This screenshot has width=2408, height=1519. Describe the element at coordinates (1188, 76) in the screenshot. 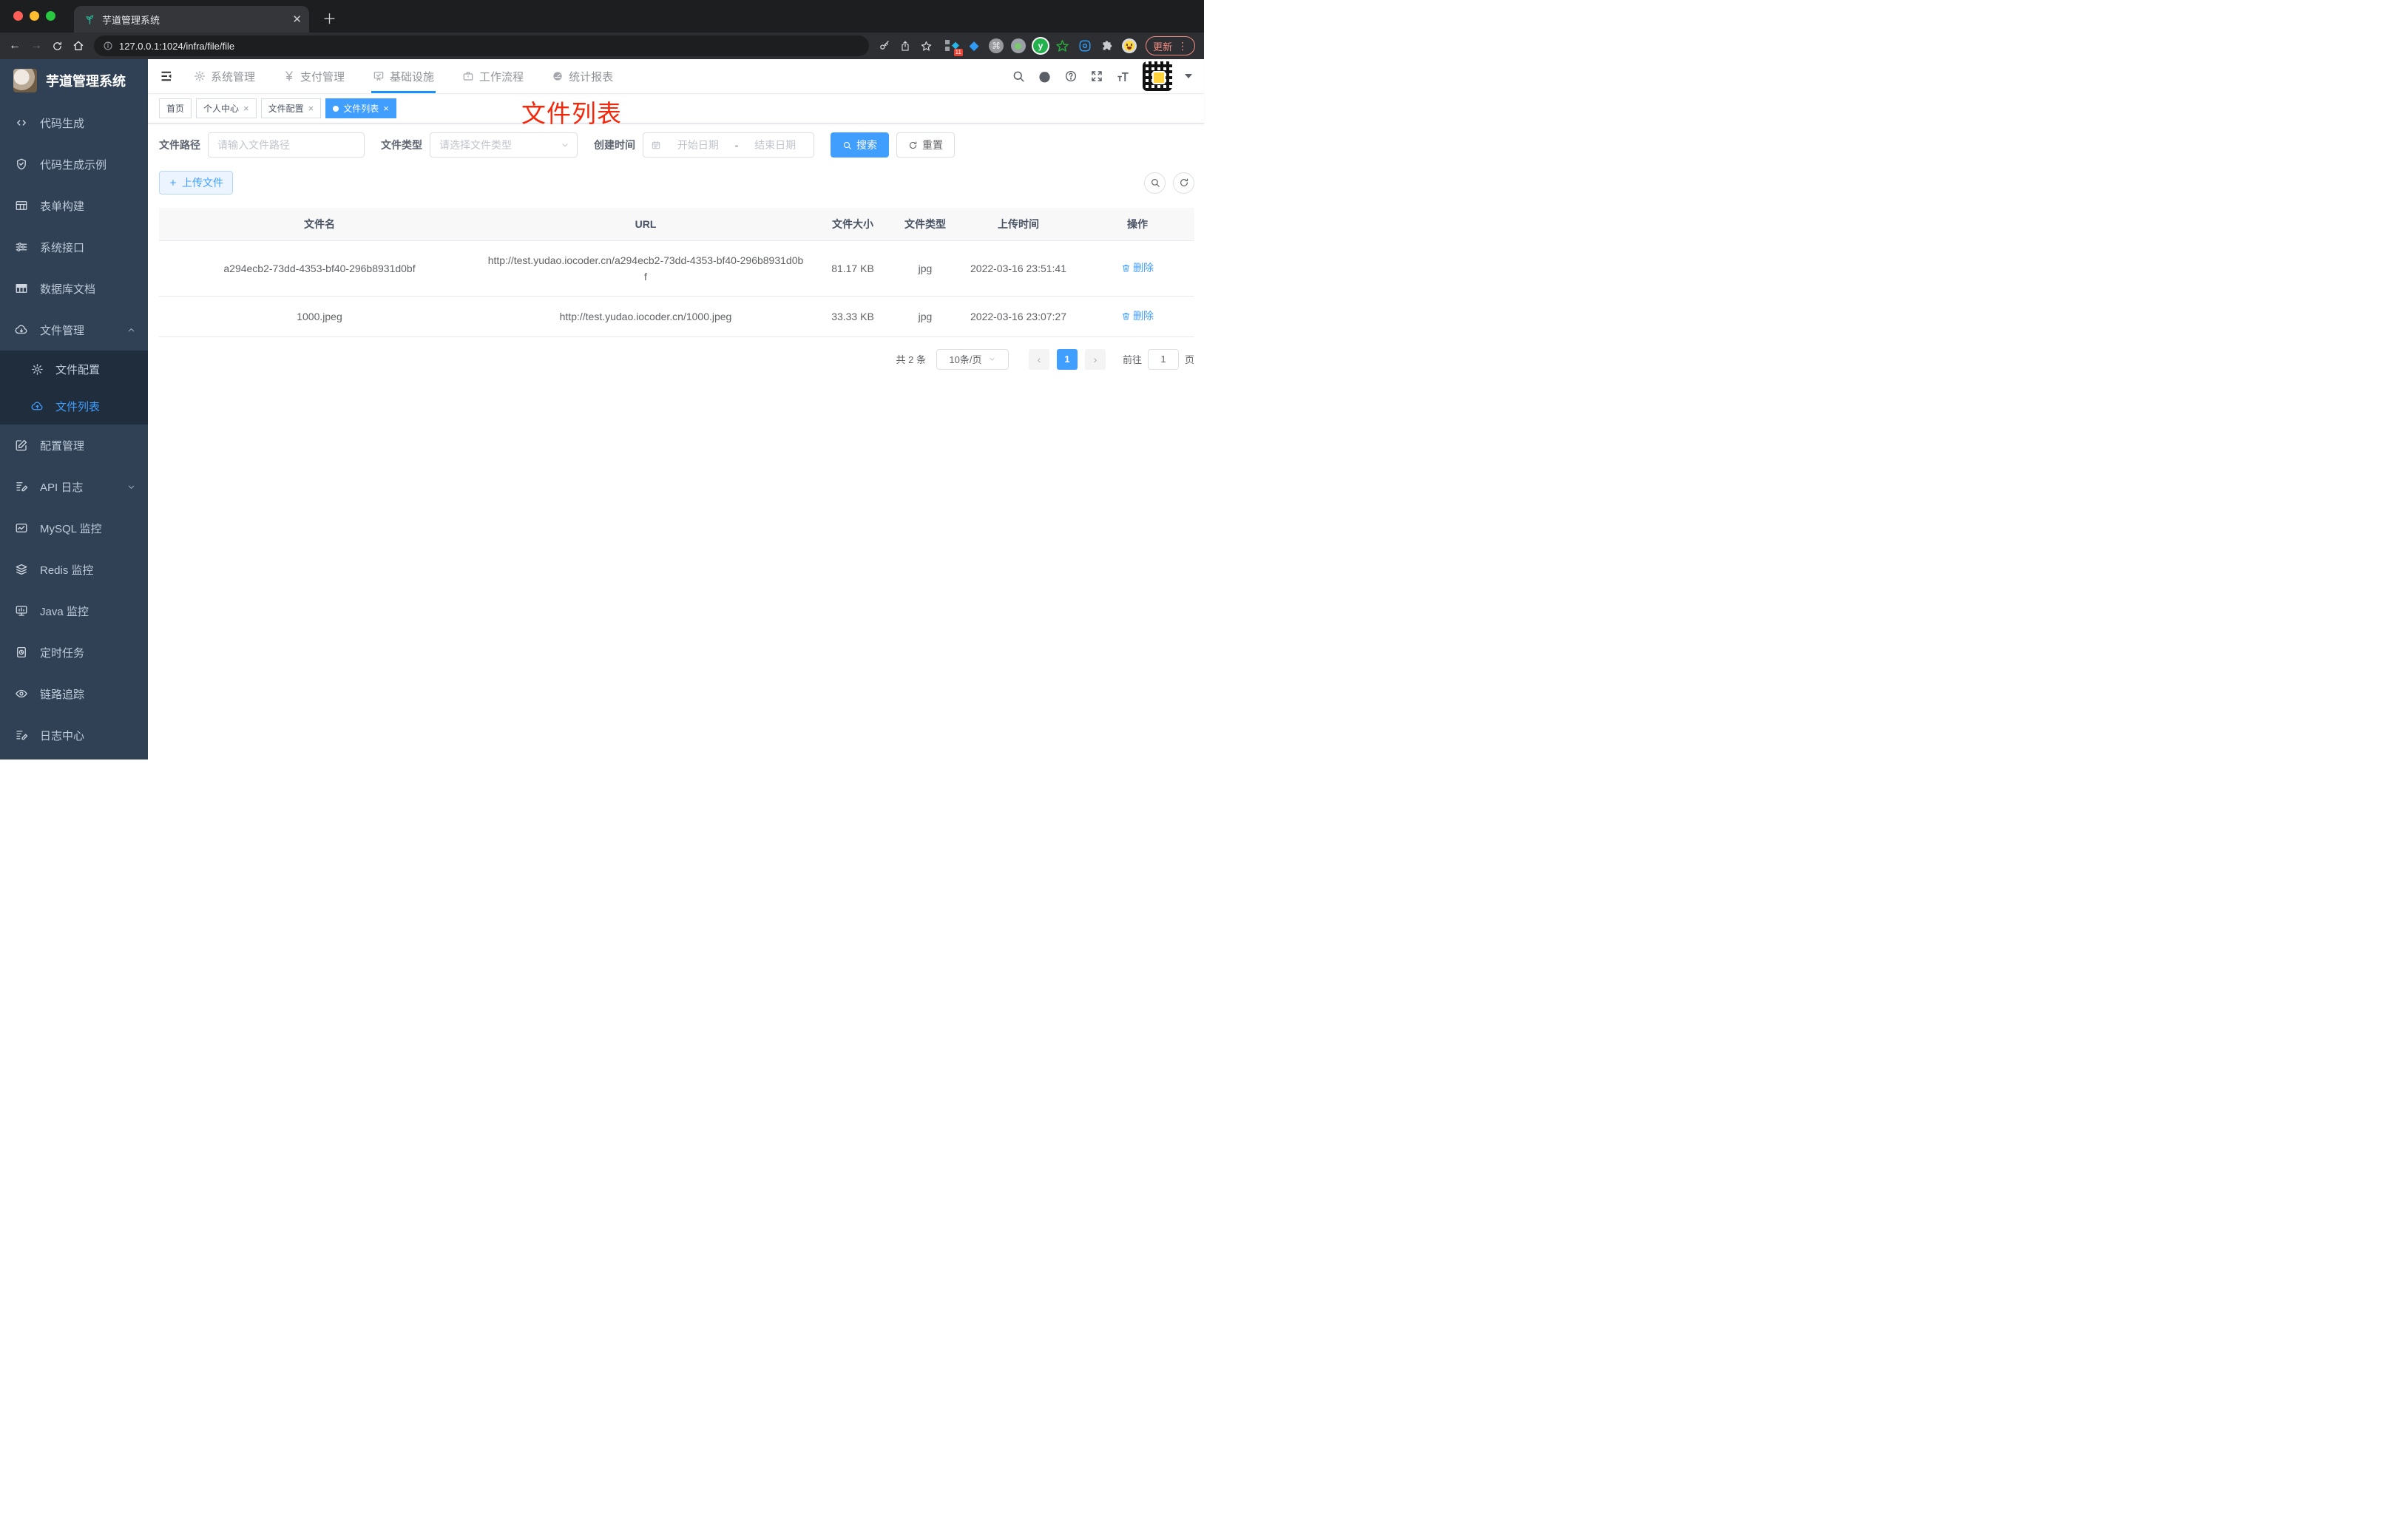

I see `avatar-caret-icon` at that location.